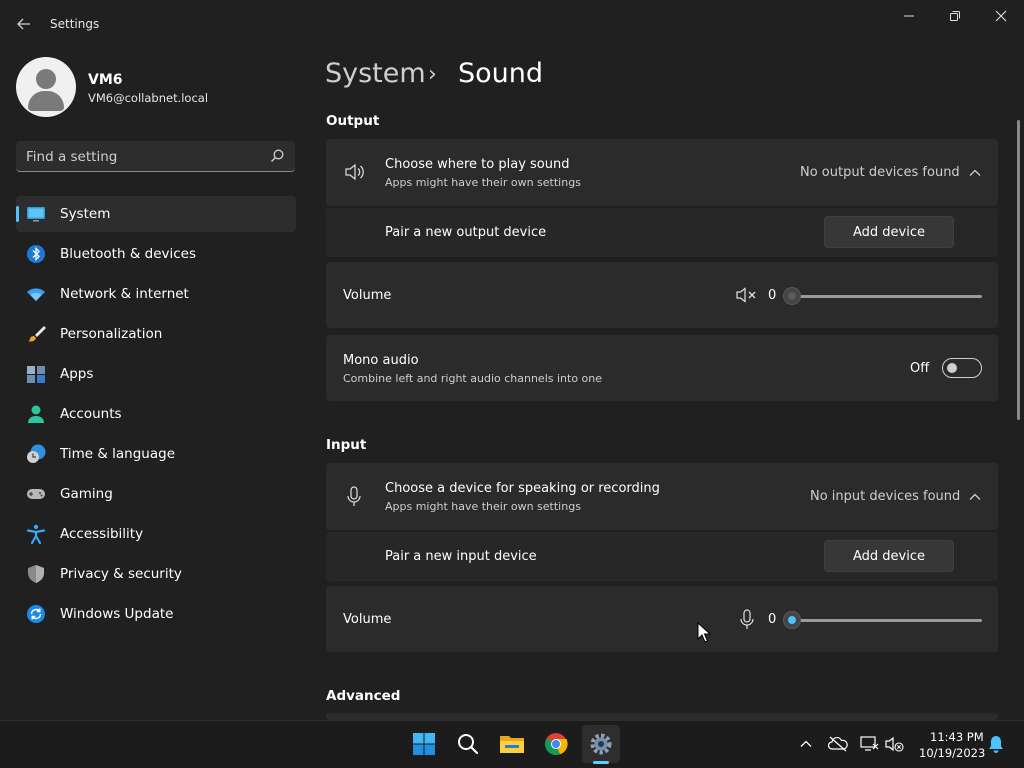  Describe the element at coordinates (885, 496) in the screenshot. I see `input-device-status: No input devices found` at that location.